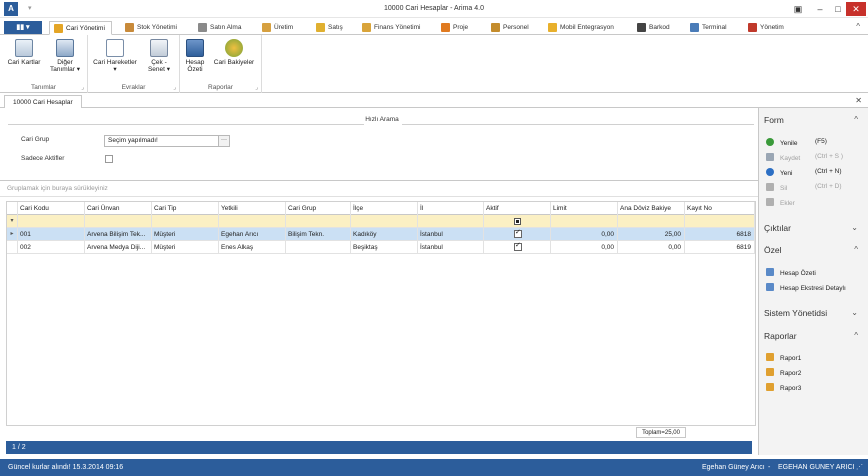 This screenshot has height=476, width=868. What do you see at coordinates (858, 100) in the screenshot?
I see `close-document-icon: ✕` at bounding box center [858, 100].